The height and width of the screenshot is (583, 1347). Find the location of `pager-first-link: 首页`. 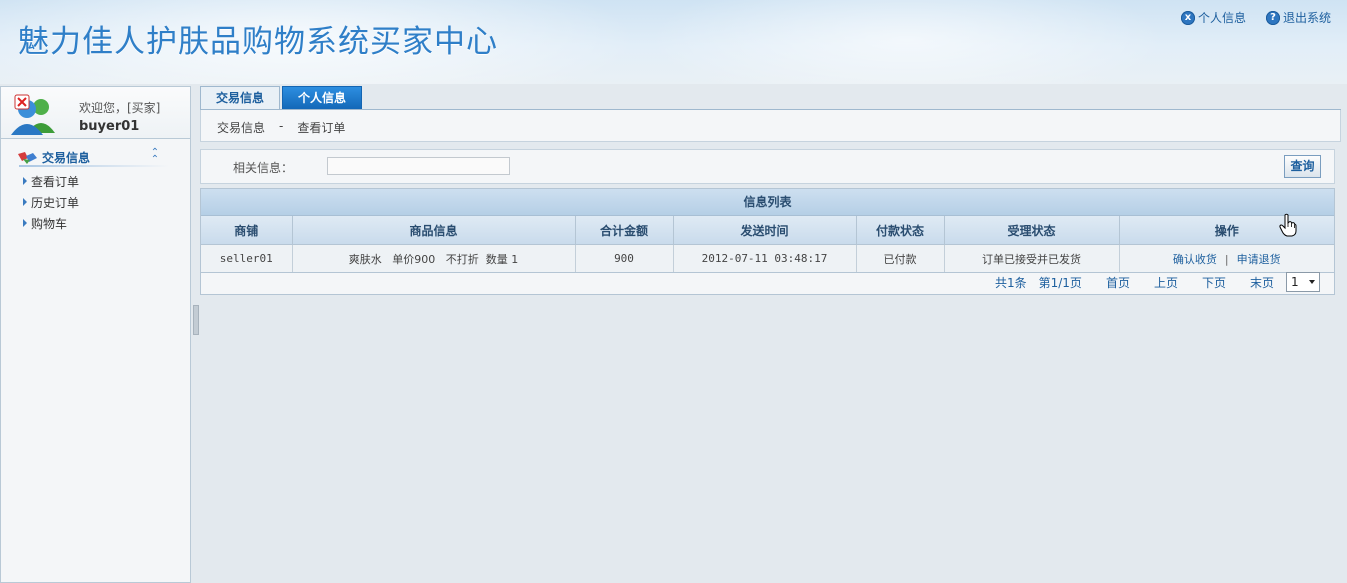

pager-first-link: 首页 is located at coordinates (1118, 282).